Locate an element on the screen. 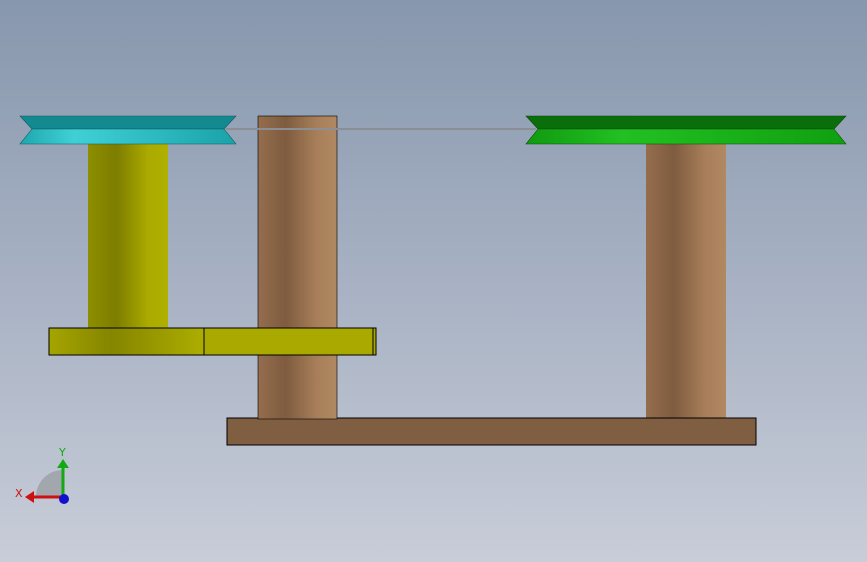  right-pulley-bottom-flange is located at coordinates (686, 136).